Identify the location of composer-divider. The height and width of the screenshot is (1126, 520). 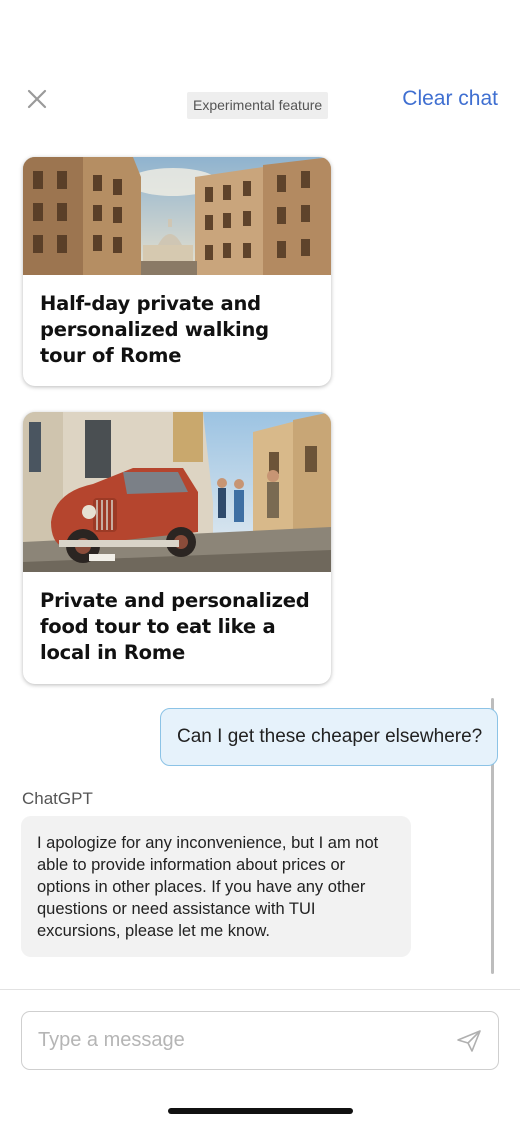
(260, 989).